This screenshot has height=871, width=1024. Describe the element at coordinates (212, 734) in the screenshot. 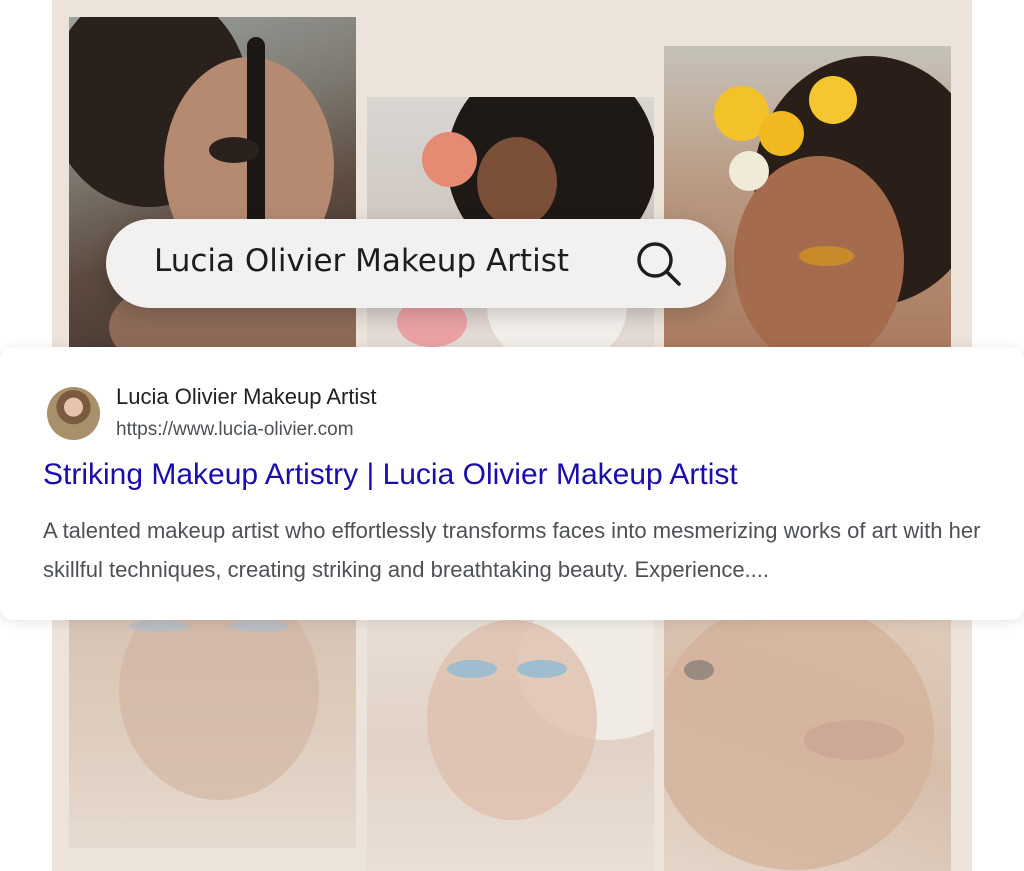

I see `portrait-photo-glow` at that location.